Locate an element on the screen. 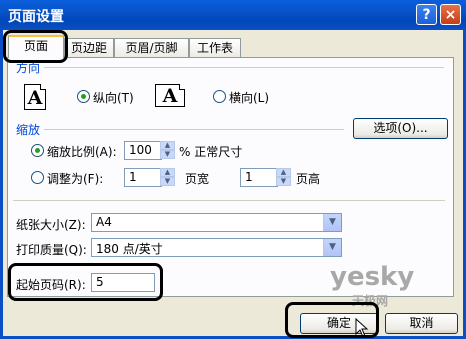 This screenshot has width=466, height=339. landscape-icon: A is located at coordinates (170, 95).